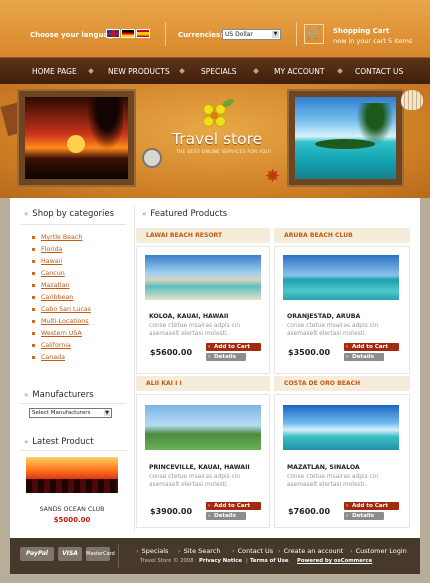 Image resolution: width=430 pixels, height=583 pixels. I want to click on currencies-label: Currencies:, so click(201, 35).